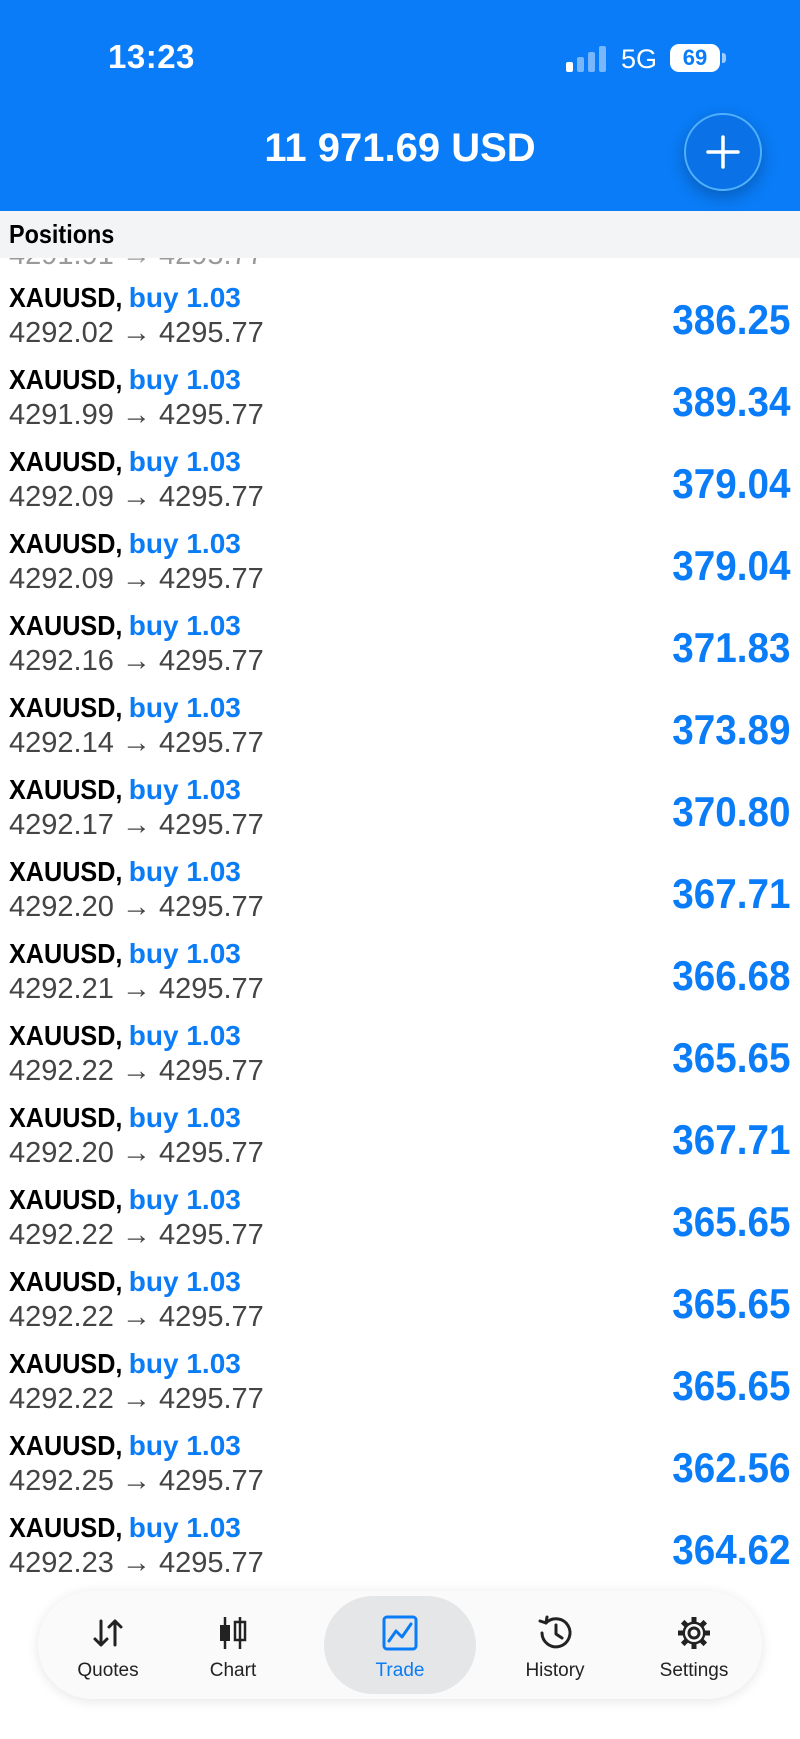 This screenshot has width=800, height=1739. What do you see at coordinates (136, 415) in the screenshot?
I see `position-prices: 4291.99 → 4295.77` at bounding box center [136, 415].